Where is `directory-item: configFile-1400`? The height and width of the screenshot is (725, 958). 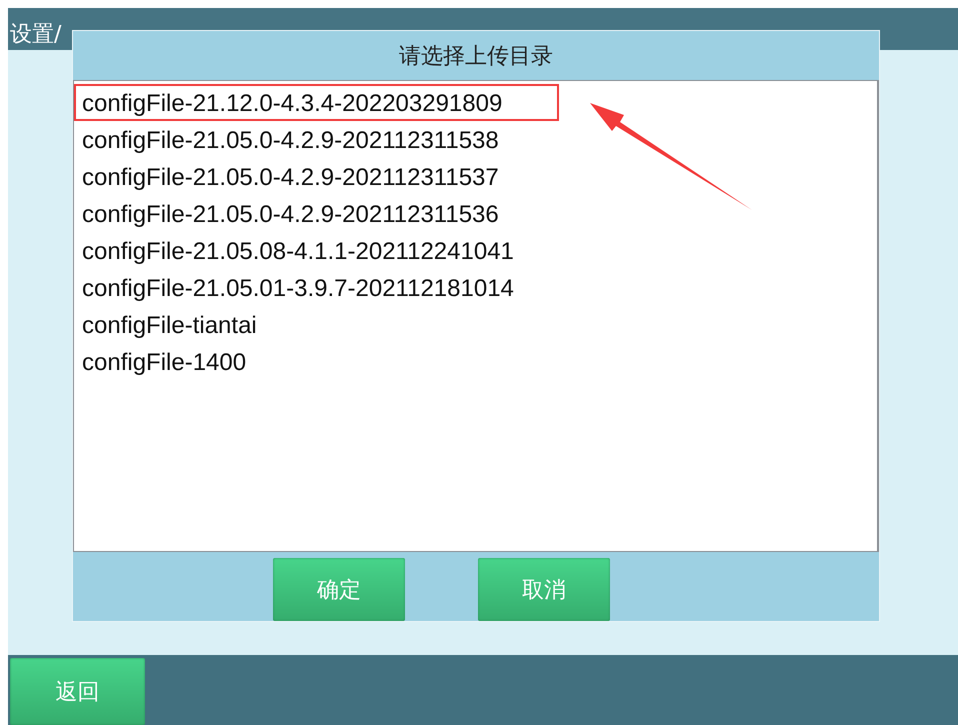 directory-item: configFile-1400 is located at coordinates (313, 361).